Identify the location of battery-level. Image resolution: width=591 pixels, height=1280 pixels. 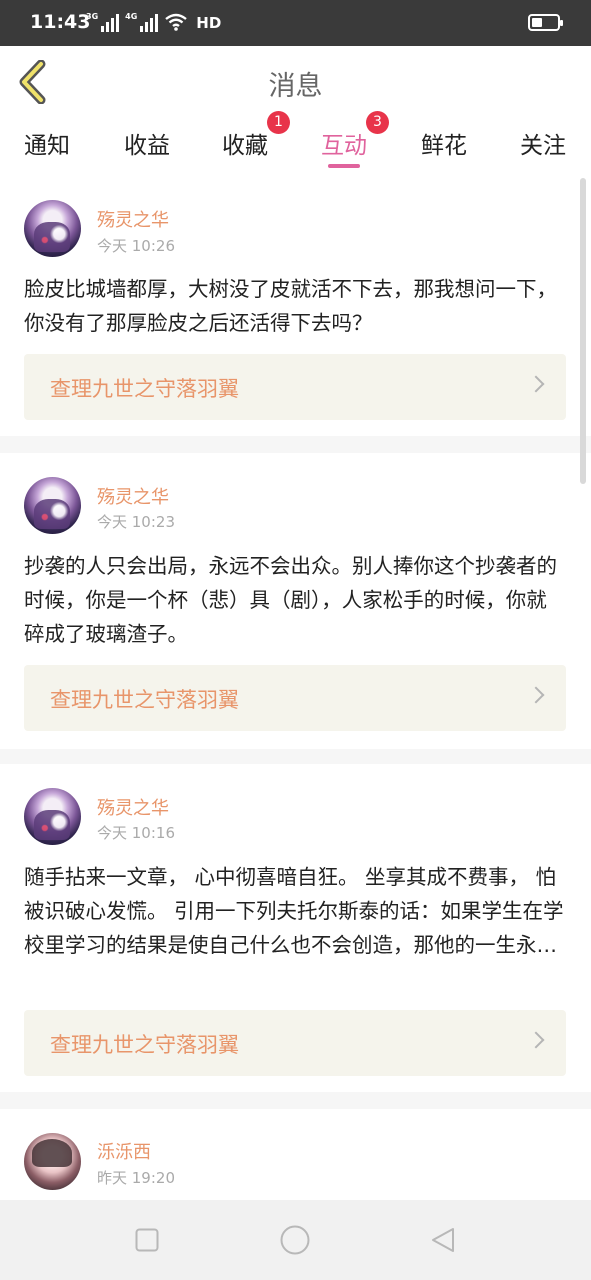
(537, 22).